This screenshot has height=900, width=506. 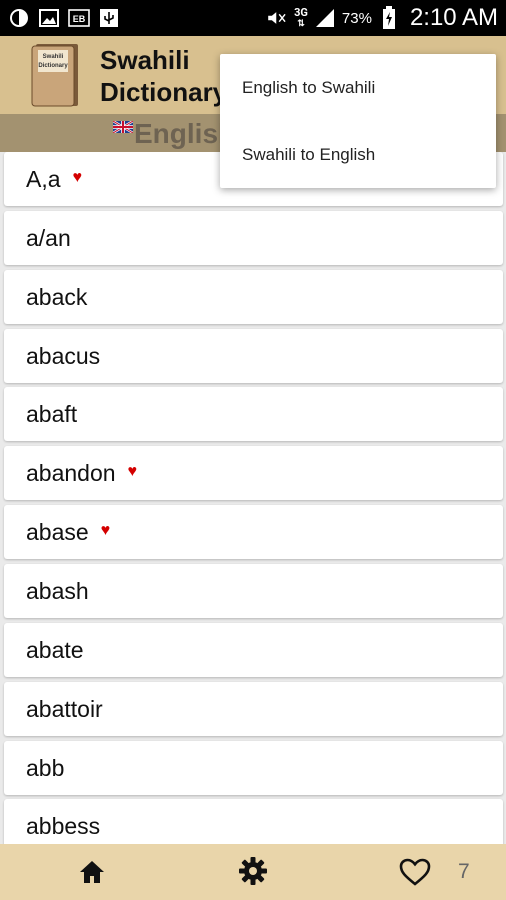 What do you see at coordinates (253, 532) in the screenshot?
I see `word-row: abase ♥` at bounding box center [253, 532].